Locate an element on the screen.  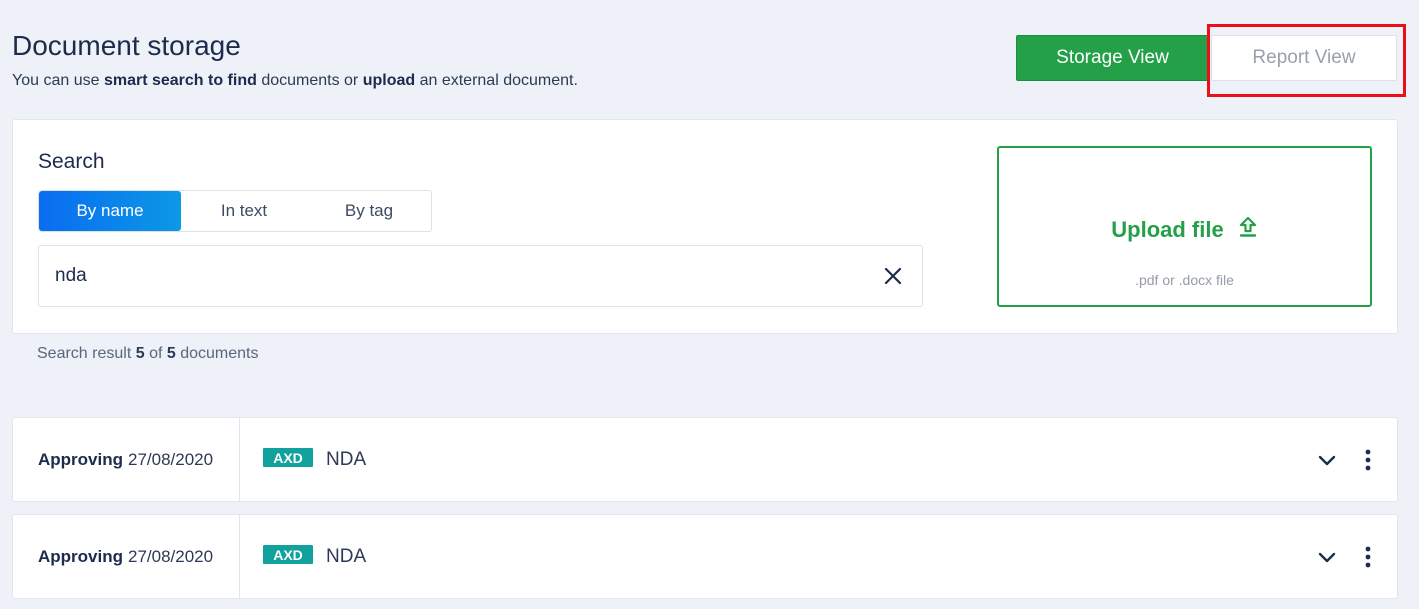
search-input is located at coordinates (450, 276).